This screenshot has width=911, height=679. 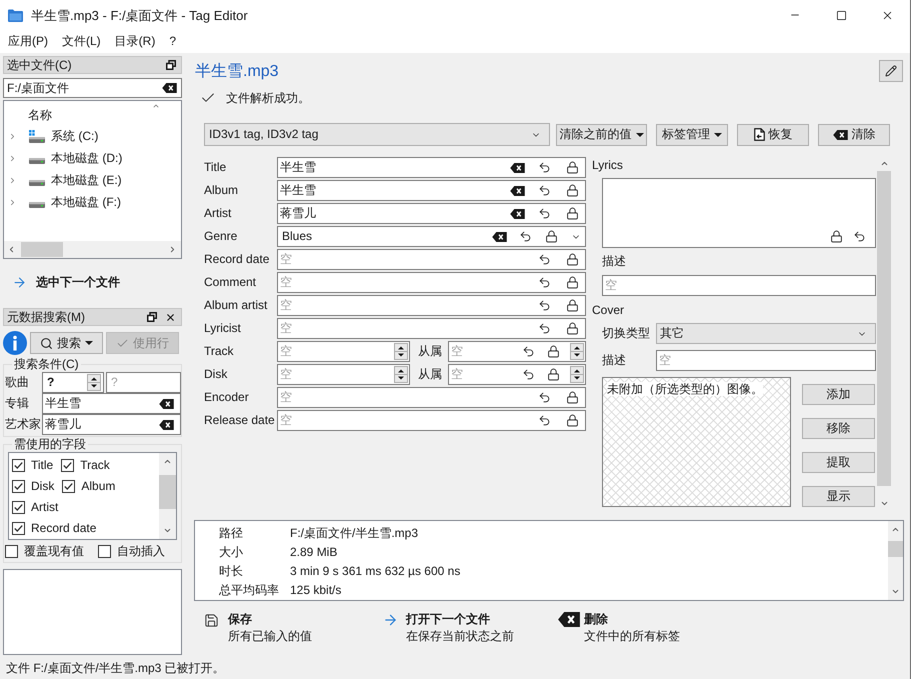 I want to click on next-file-button: 选中下一个文件, so click(x=92, y=282).